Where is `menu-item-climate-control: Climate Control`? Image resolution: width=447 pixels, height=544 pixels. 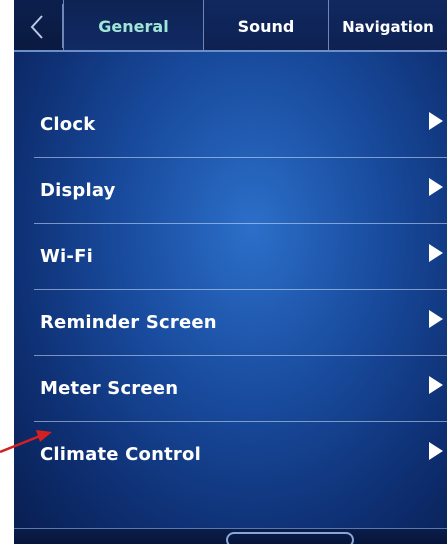 menu-item-climate-control: Climate Control is located at coordinates (240, 455).